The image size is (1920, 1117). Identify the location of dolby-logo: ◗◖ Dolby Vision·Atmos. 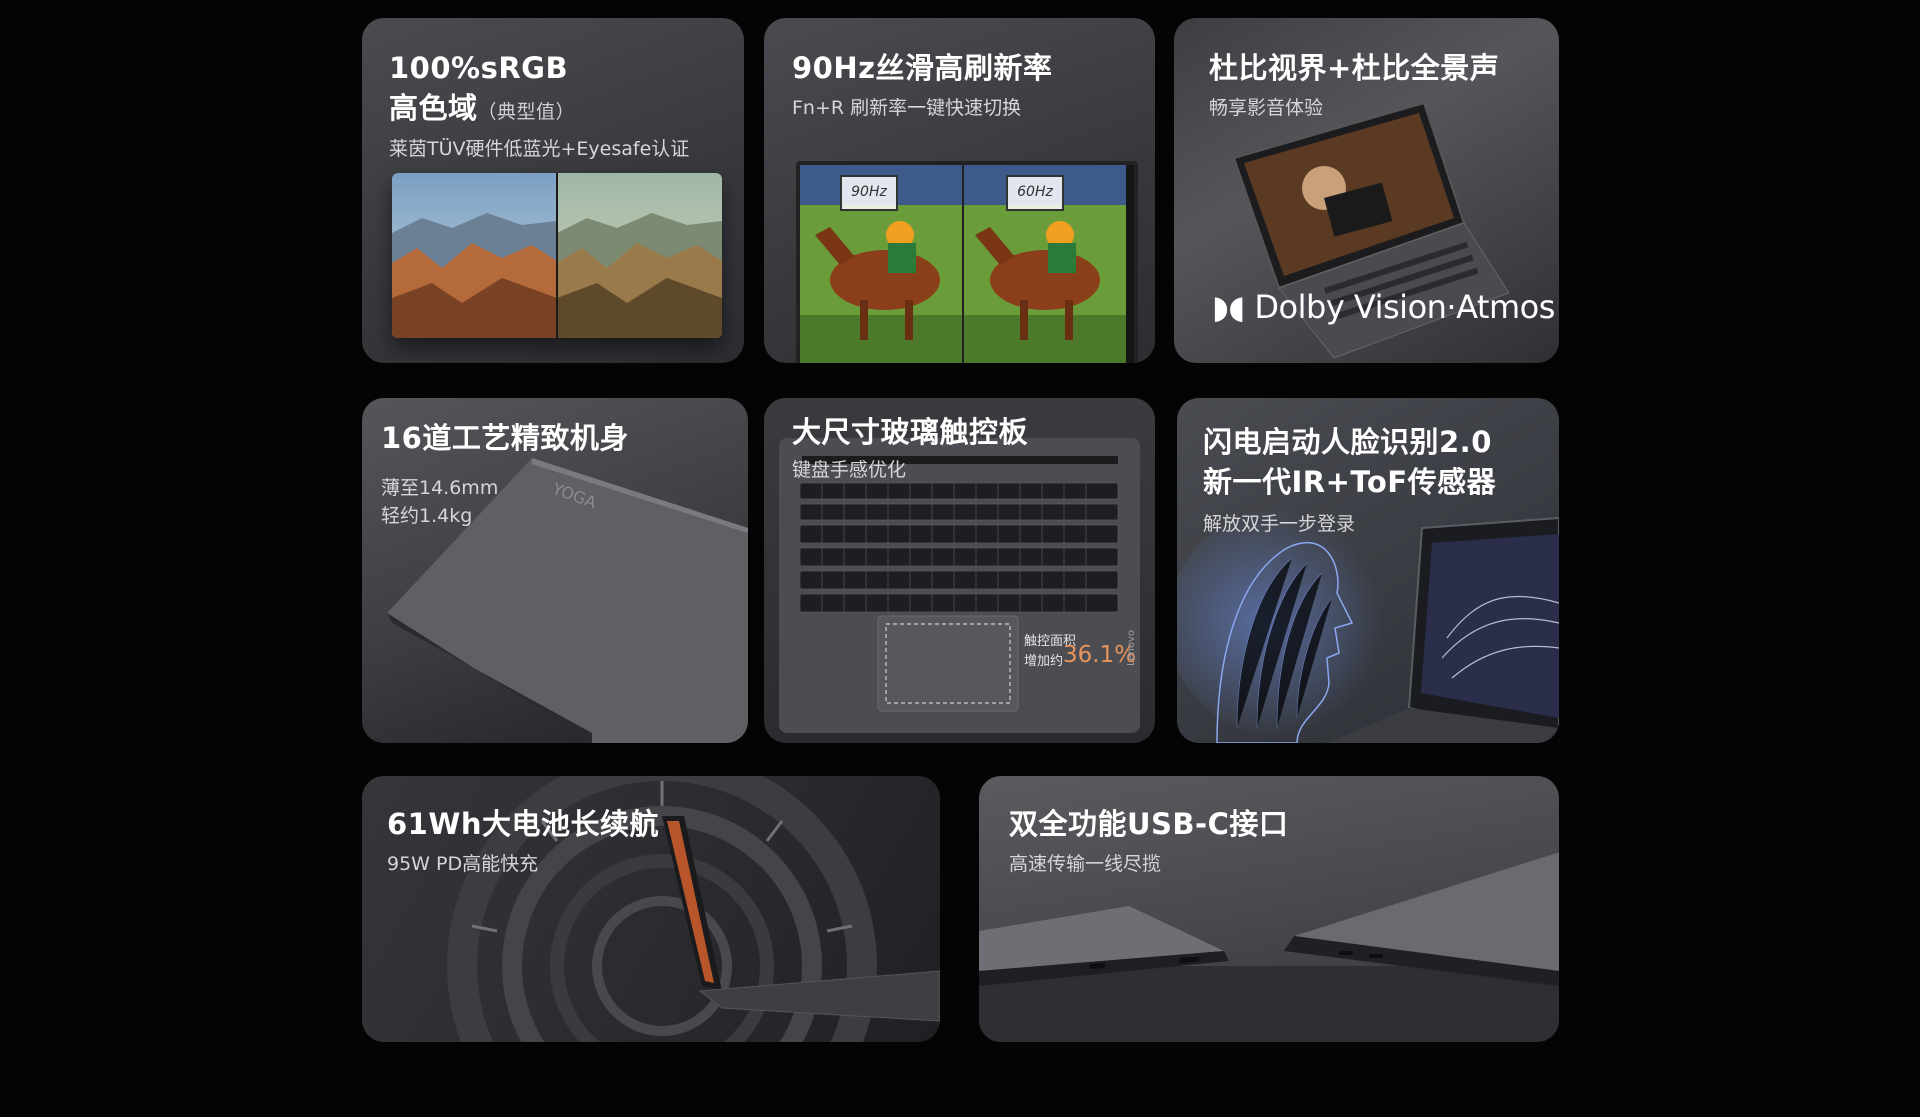
(1383, 307).